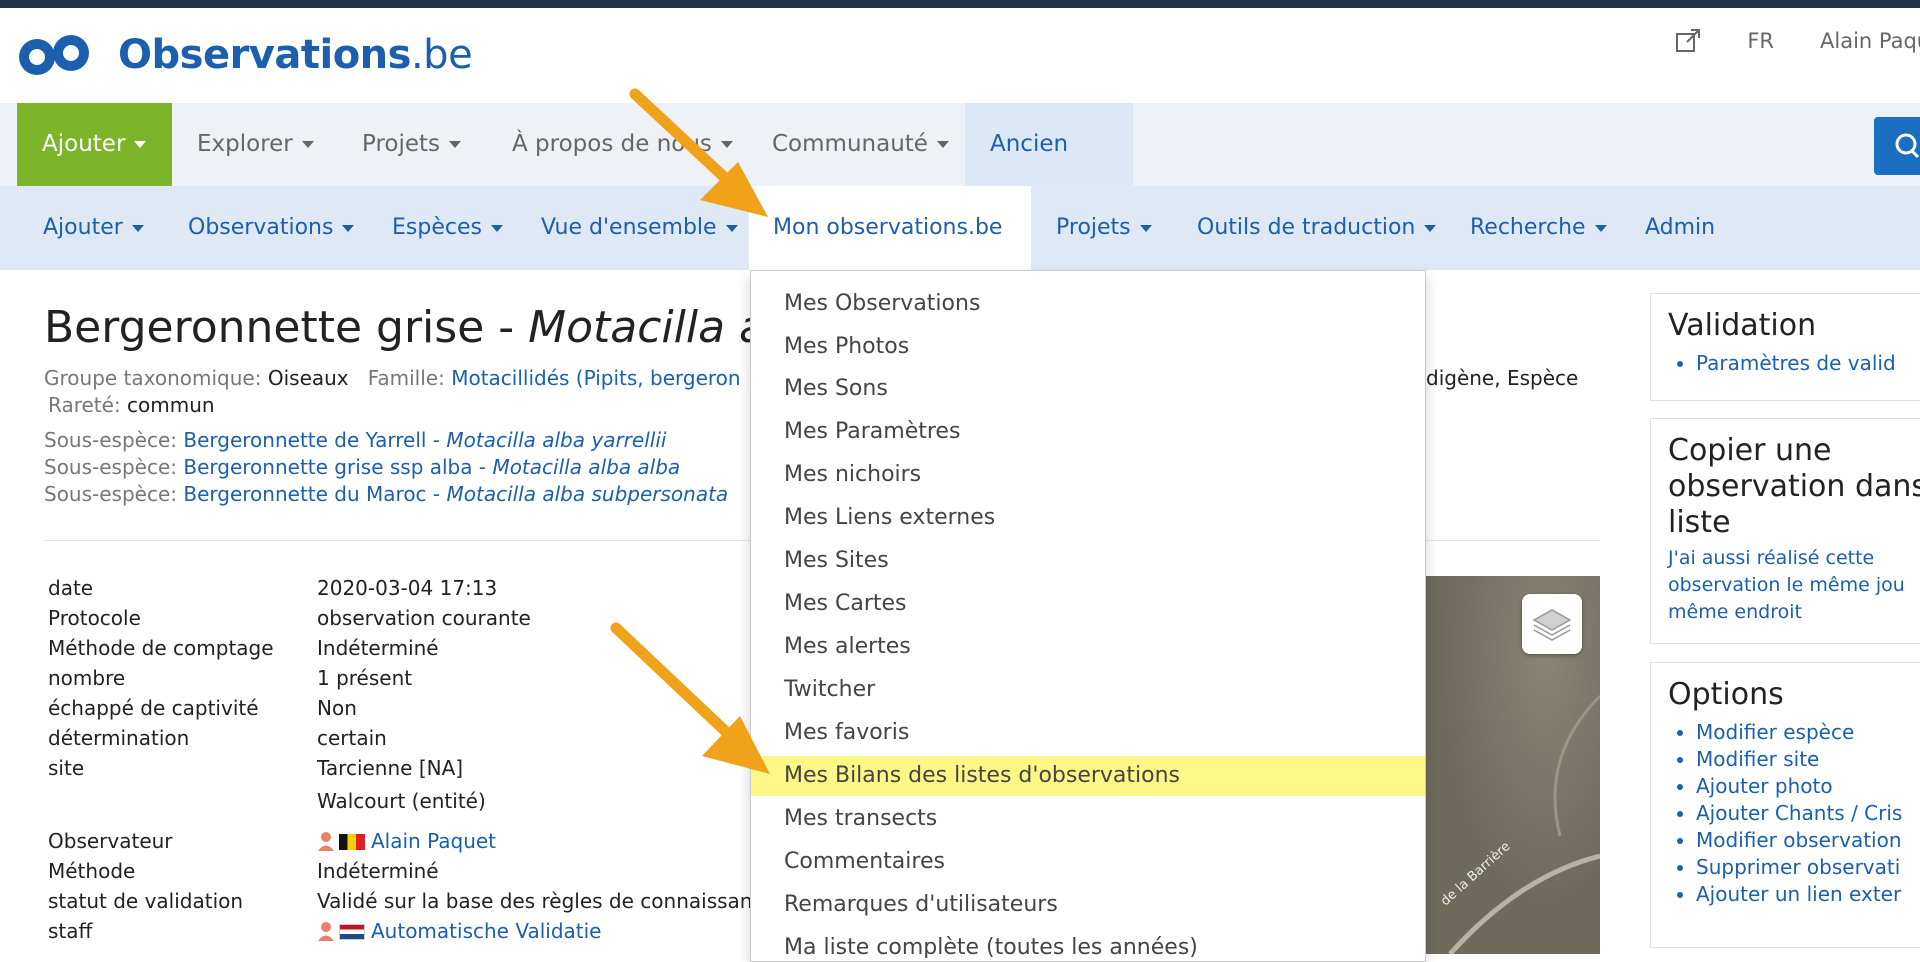 This screenshot has height=962, width=1920. Describe the element at coordinates (622, 144) in the screenshot. I see `nav-a-propos: À propos de nous` at that location.